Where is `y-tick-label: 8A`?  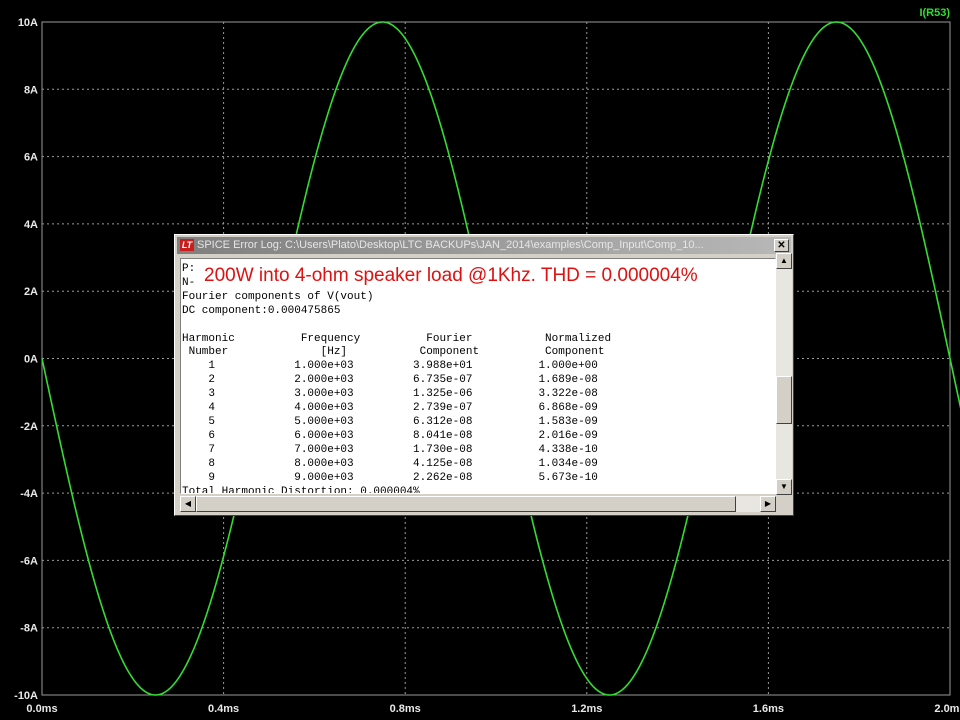
y-tick-label: 8A is located at coordinates (31, 90).